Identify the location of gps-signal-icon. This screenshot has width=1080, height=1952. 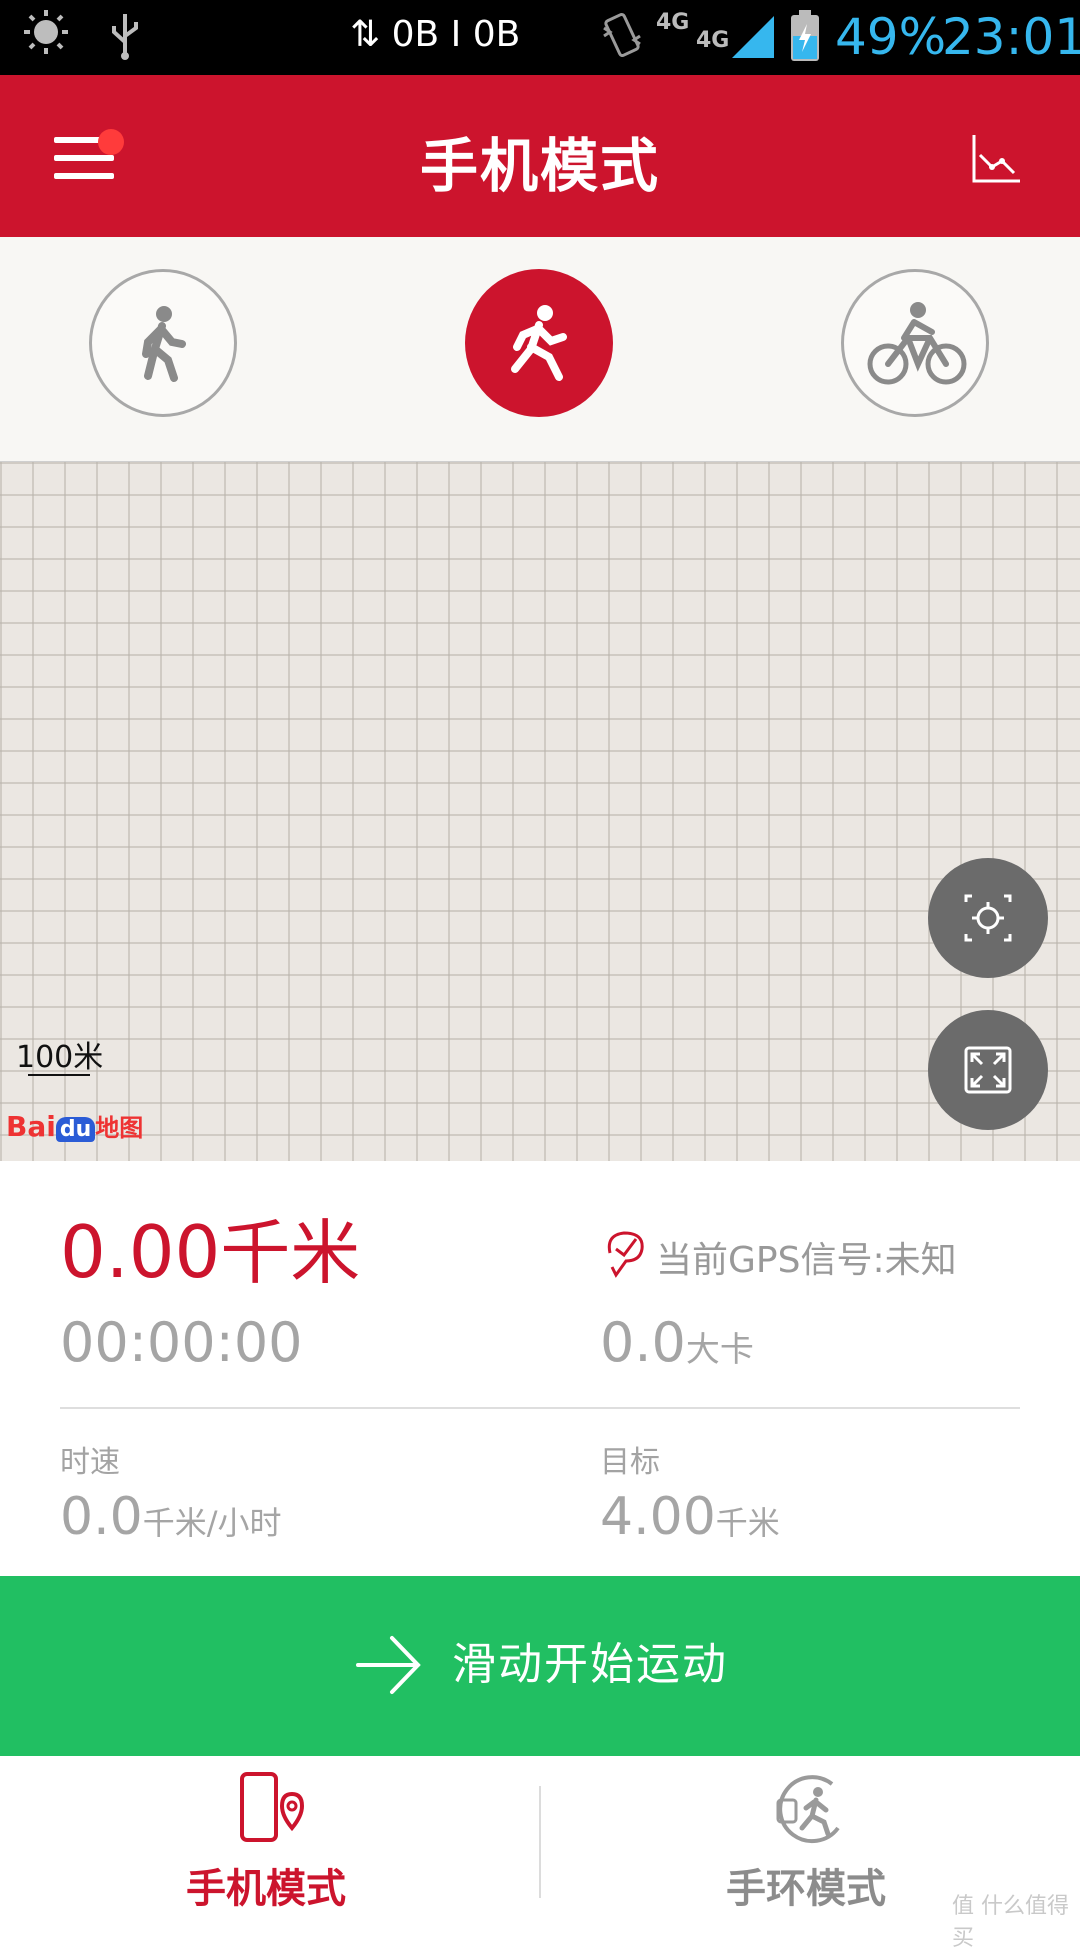
(625, 1254).